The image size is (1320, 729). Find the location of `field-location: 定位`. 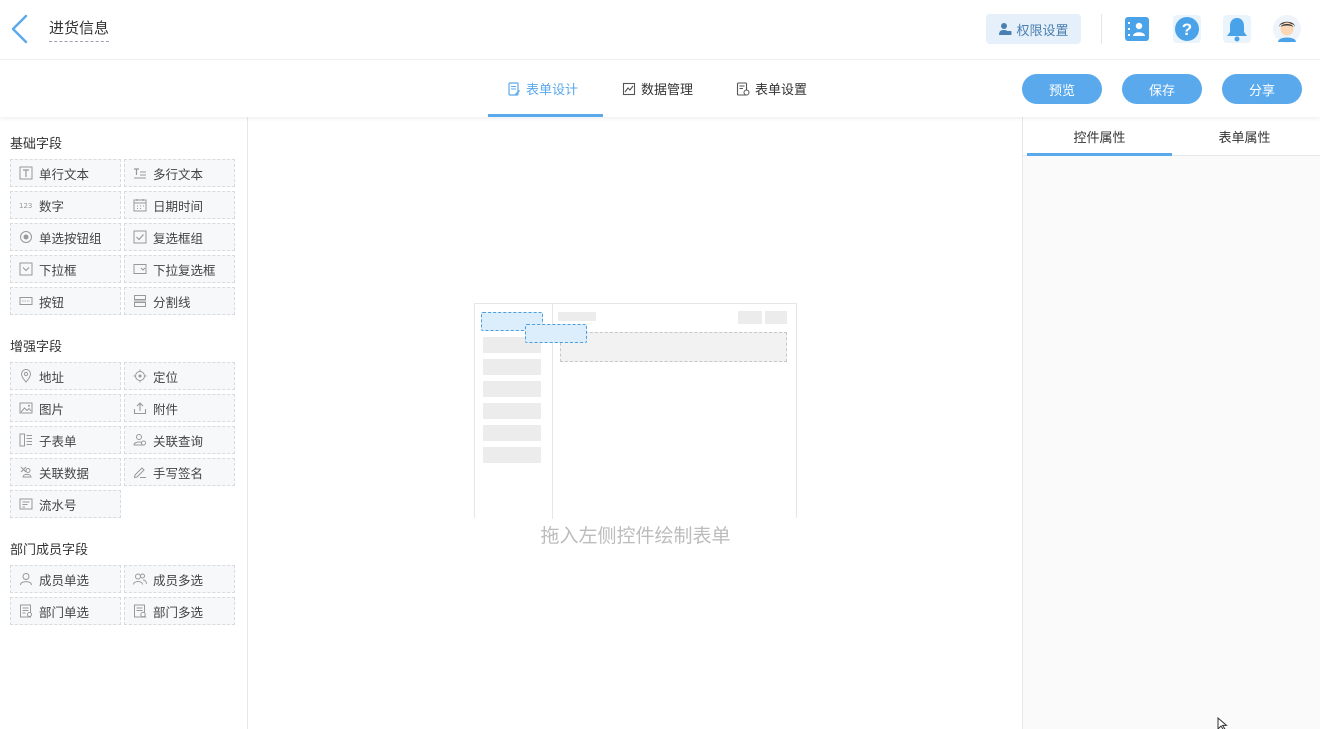

field-location: 定位 is located at coordinates (179, 376).